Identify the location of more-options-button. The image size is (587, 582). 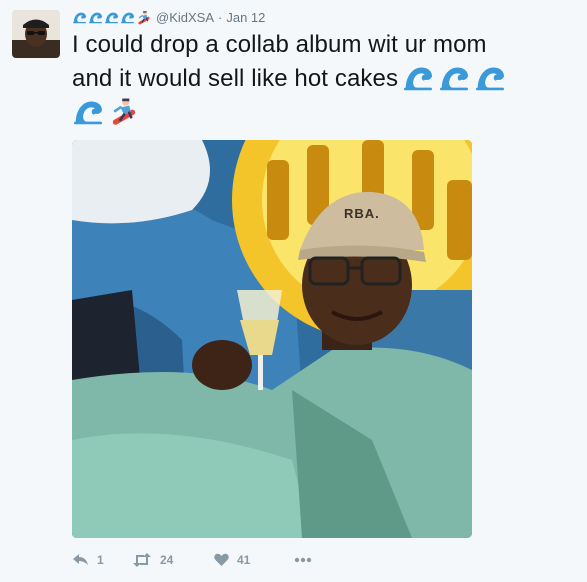
(309, 560).